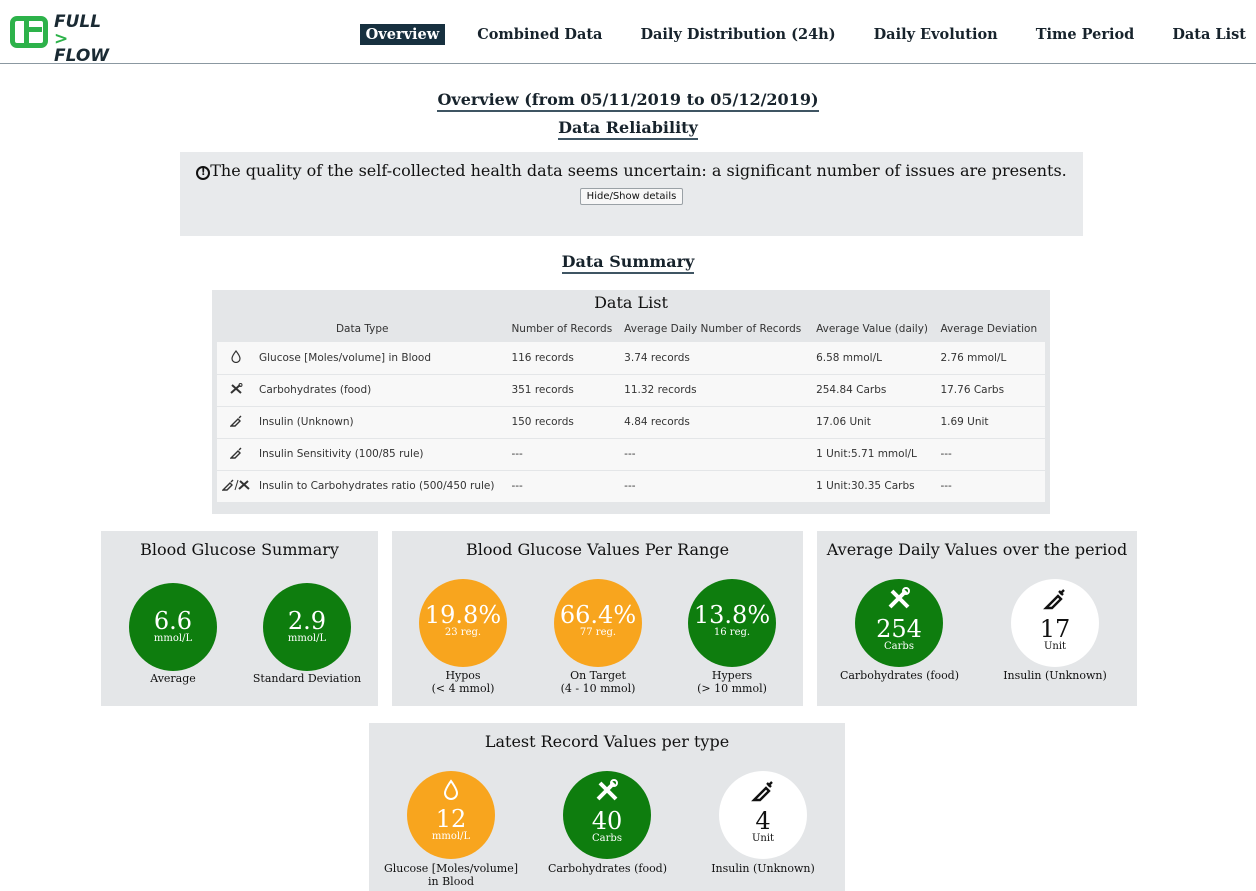  I want to click on average-glucose-circle: 6.6 mmol/L, so click(173, 627).